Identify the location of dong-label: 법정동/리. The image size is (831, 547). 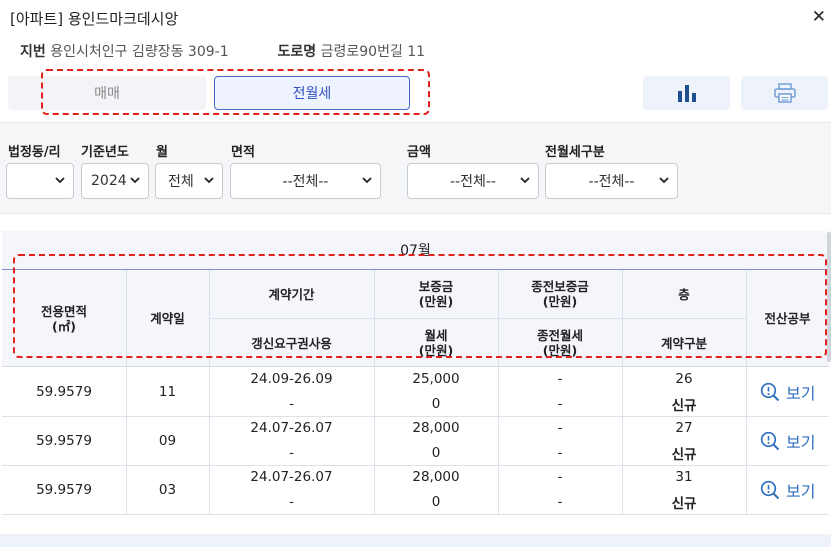
(34, 152).